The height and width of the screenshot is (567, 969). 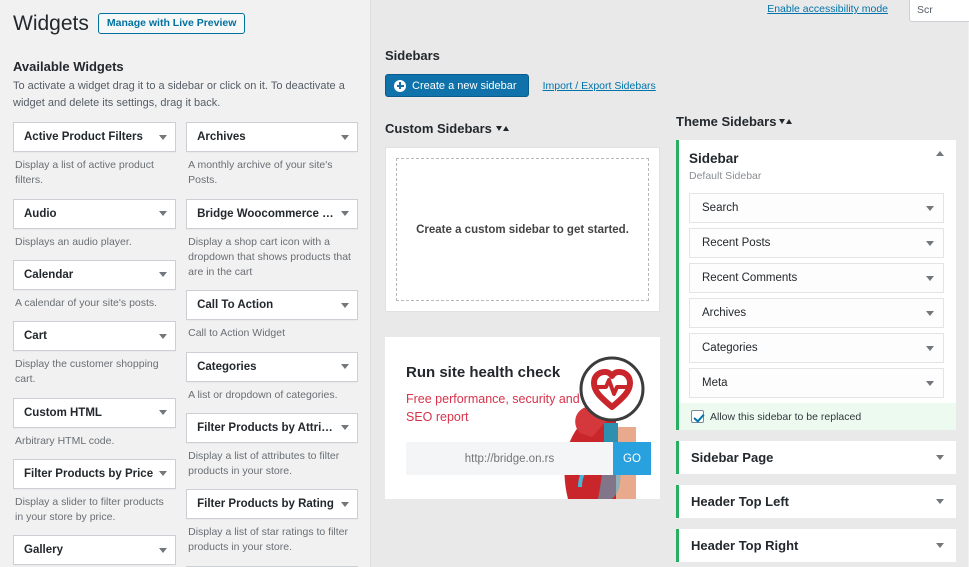 I want to click on collapsed-sidebar-panel: Header Top Left, so click(x=816, y=501).